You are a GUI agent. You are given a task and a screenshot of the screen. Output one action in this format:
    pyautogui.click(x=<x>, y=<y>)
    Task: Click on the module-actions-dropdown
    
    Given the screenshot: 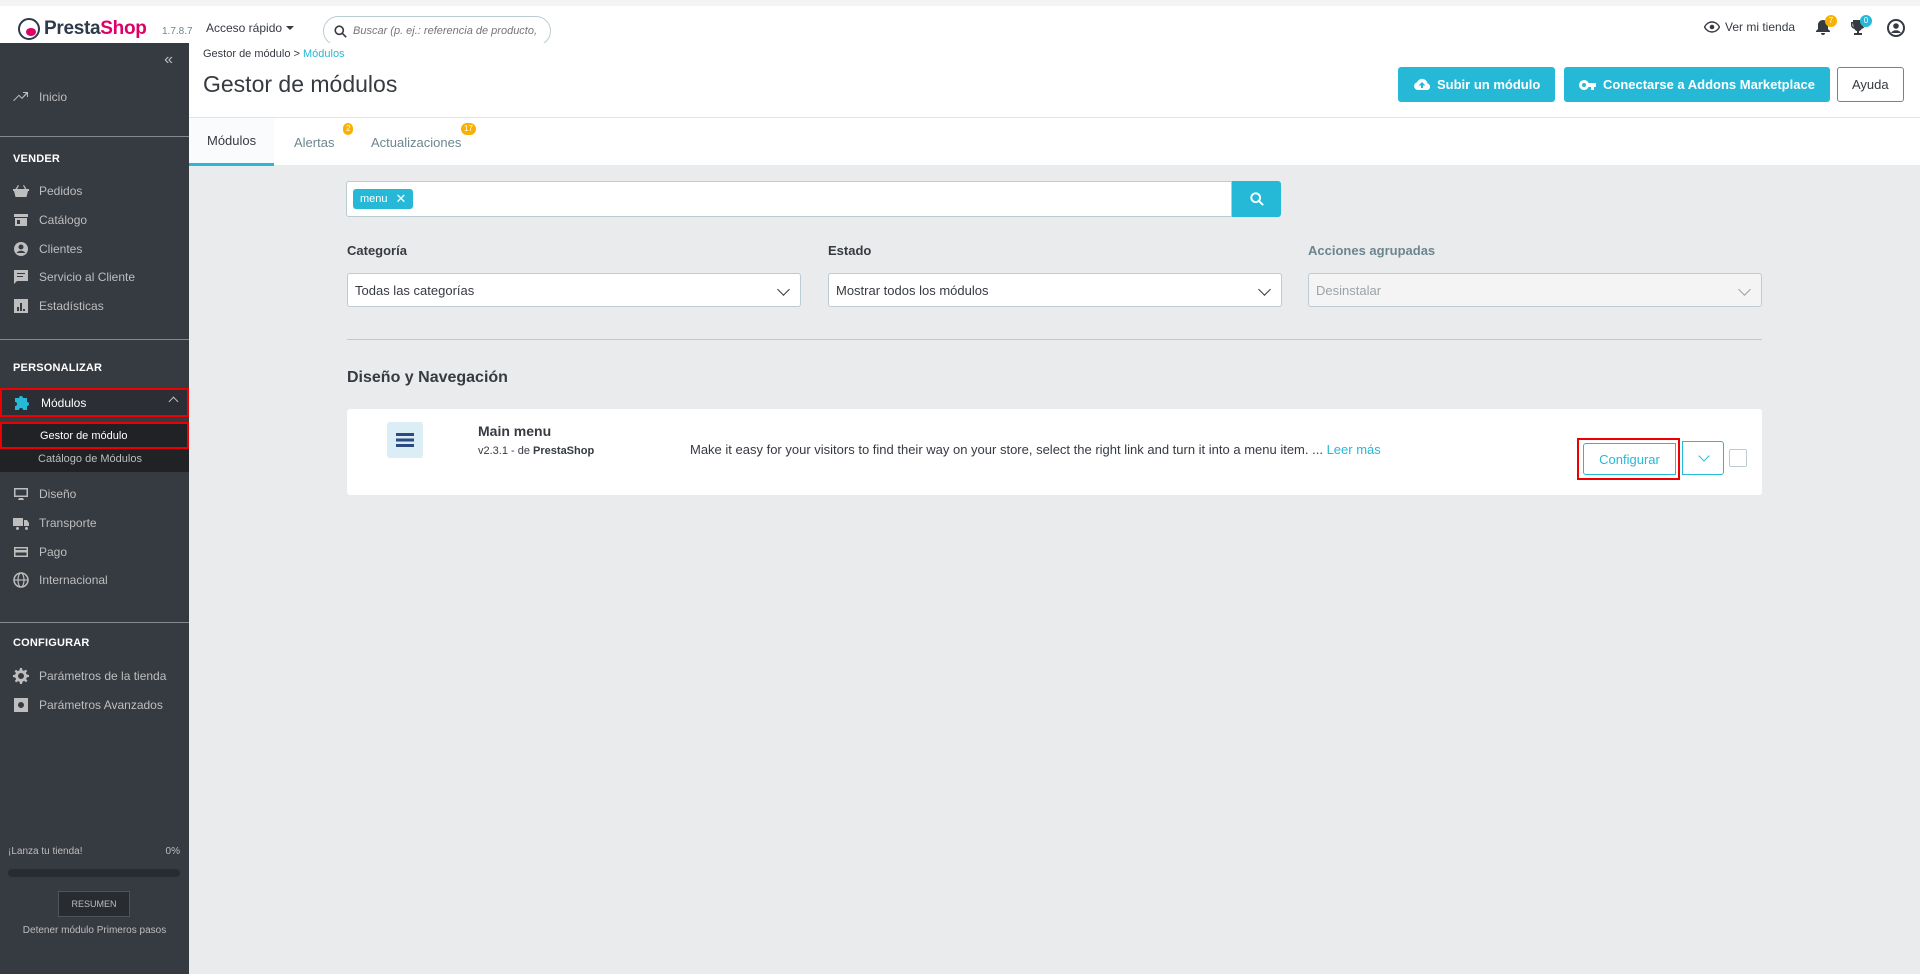 What is the action you would take?
    pyautogui.click(x=1703, y=458)
    